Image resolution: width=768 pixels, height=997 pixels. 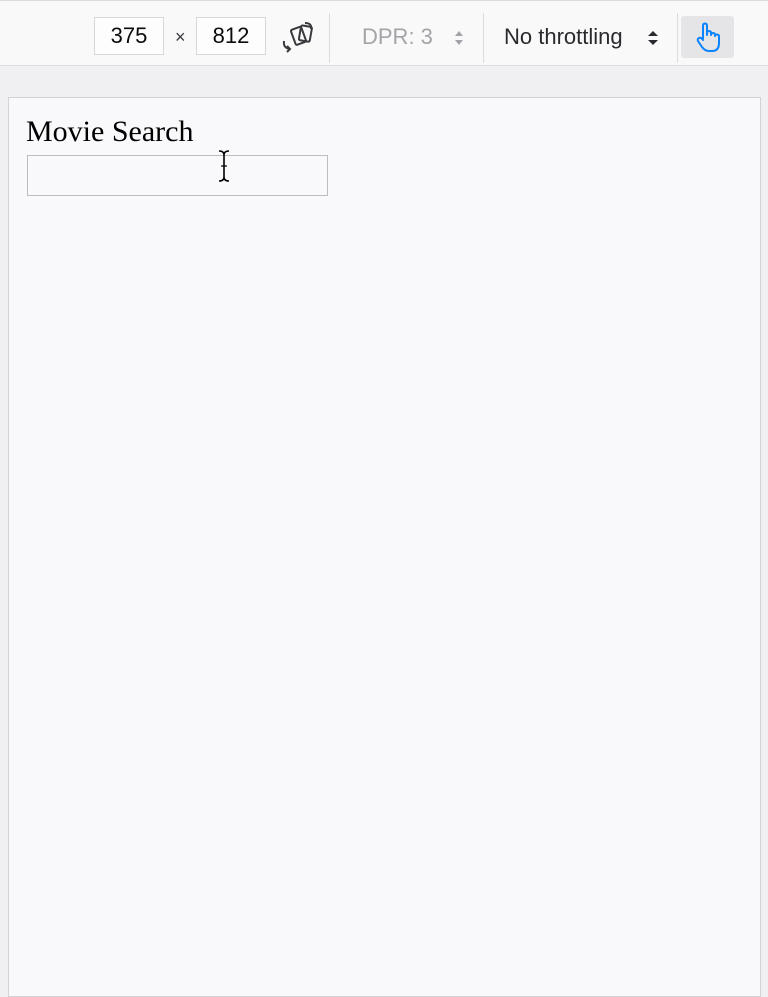 I want to click on network-throttling-selector: No throttling, so click(x=563, y=37).